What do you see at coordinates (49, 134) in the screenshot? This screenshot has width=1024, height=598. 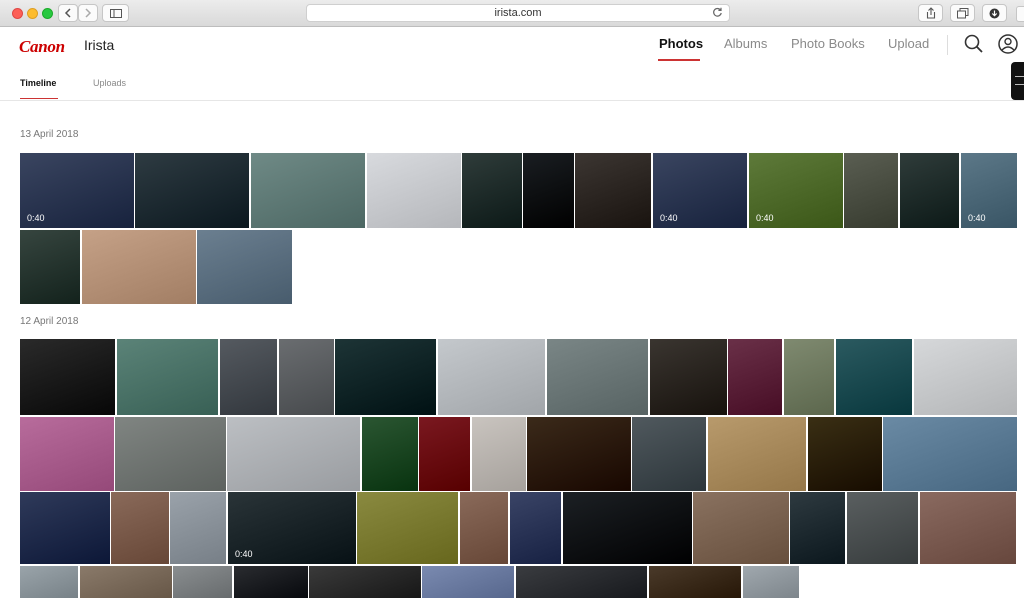 I see `section-date: 13 April 2018` at bounding box center [49, 134].